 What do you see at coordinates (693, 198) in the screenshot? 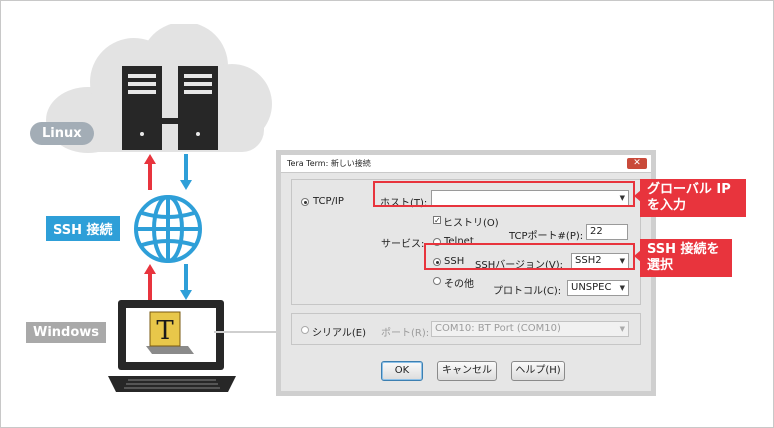
I see `ip-callout: グローバル IP を入力` at bounding box center [693, 198].